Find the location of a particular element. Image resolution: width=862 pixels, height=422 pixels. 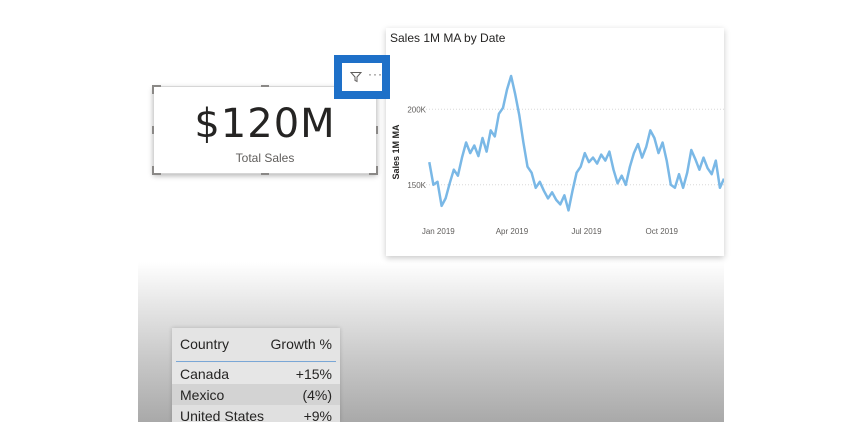

resize-handle-left is located at coordinates (153, 130).